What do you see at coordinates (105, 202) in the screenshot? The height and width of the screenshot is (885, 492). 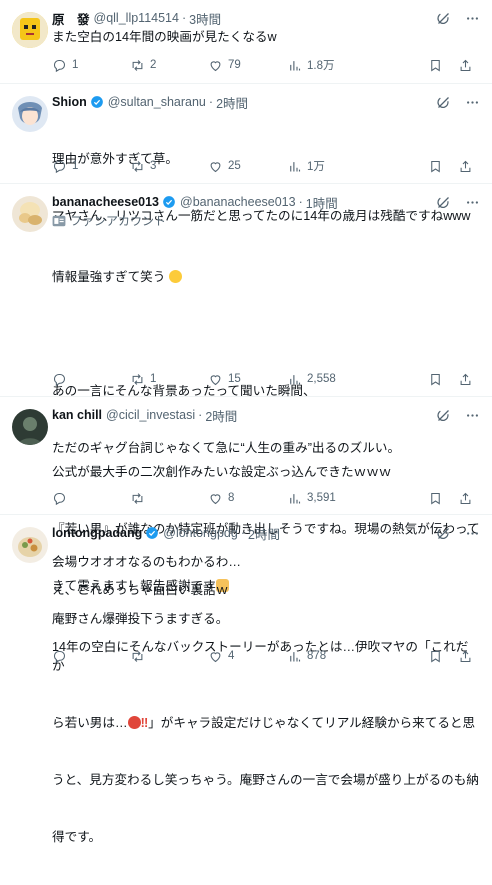 I see `display-name: bananacheese013` at bounding box center [105, 202].